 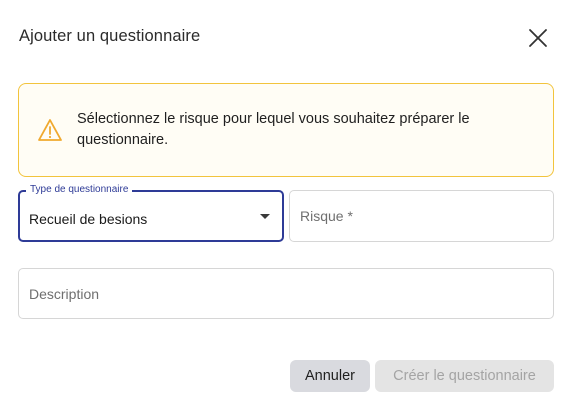 I want to click on create-questionnaire-button: Créer le questionnaire, so click(x=464, y=376).